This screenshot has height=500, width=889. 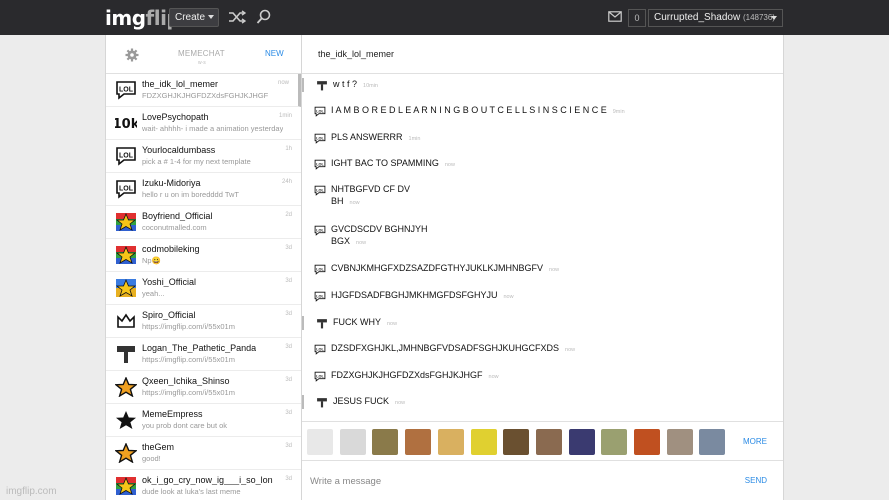 I want to click on 10k-avatar-icon: 10k, so click(x=126, y=123).